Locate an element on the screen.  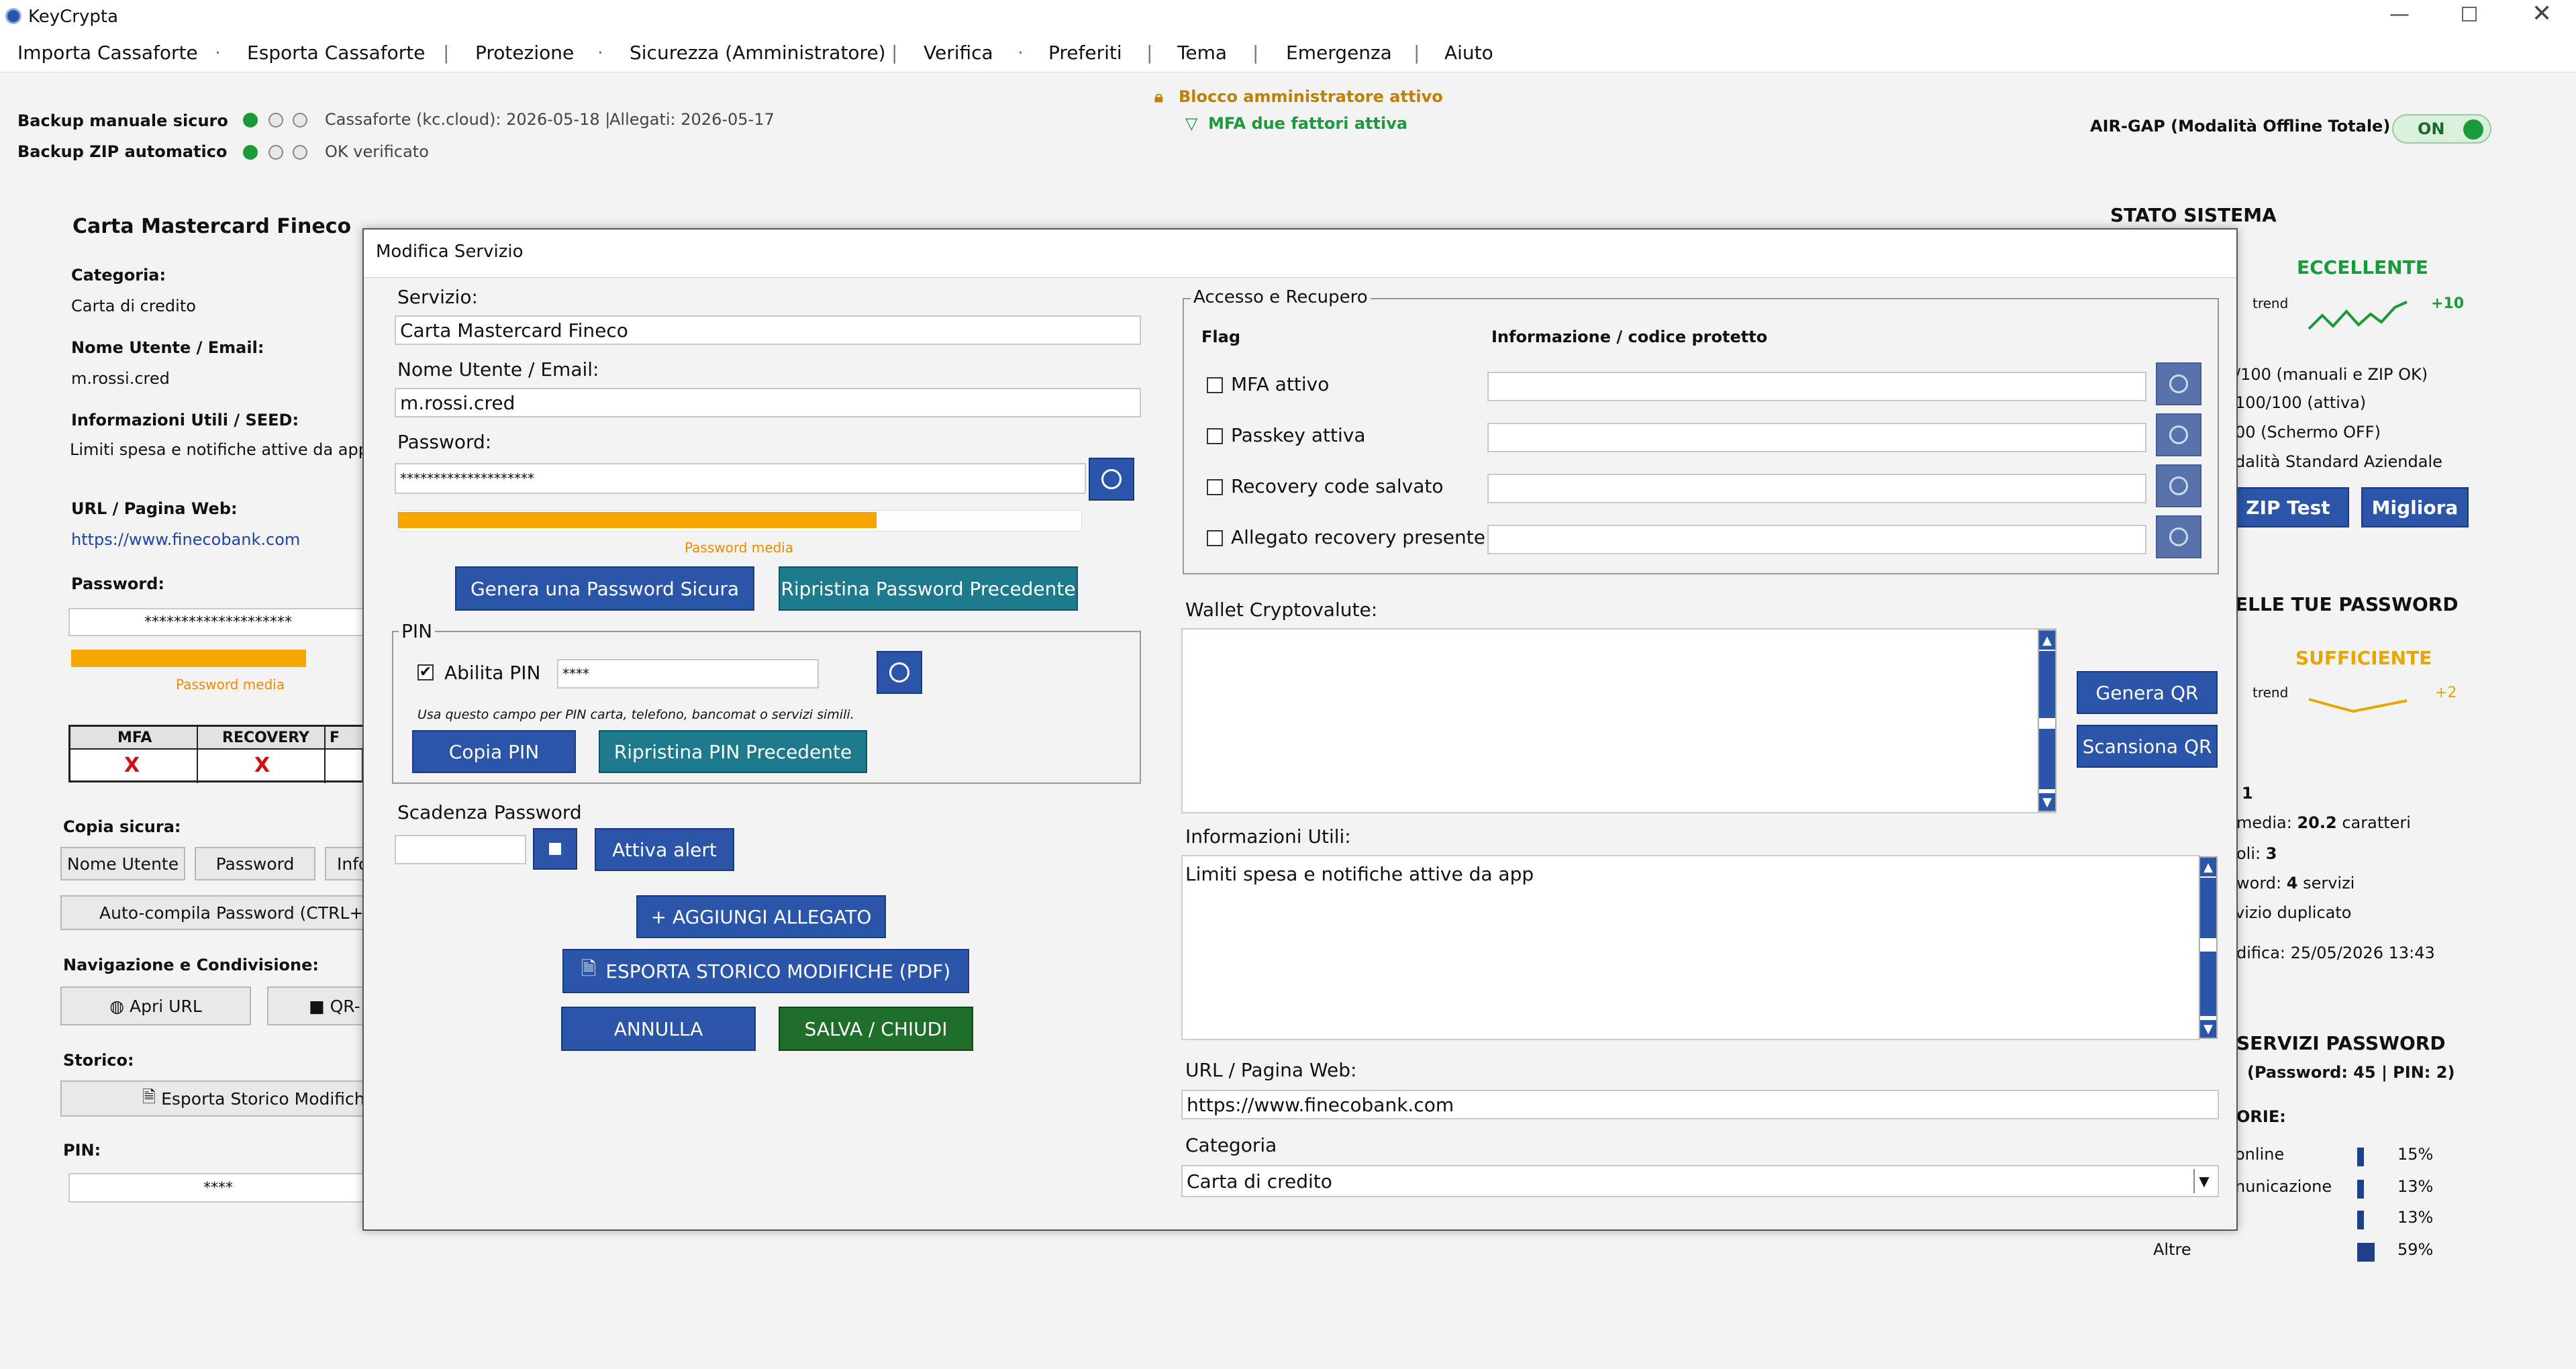
save-close-button: SALVA / CHIUDI is located at coordinates (876, 1029).